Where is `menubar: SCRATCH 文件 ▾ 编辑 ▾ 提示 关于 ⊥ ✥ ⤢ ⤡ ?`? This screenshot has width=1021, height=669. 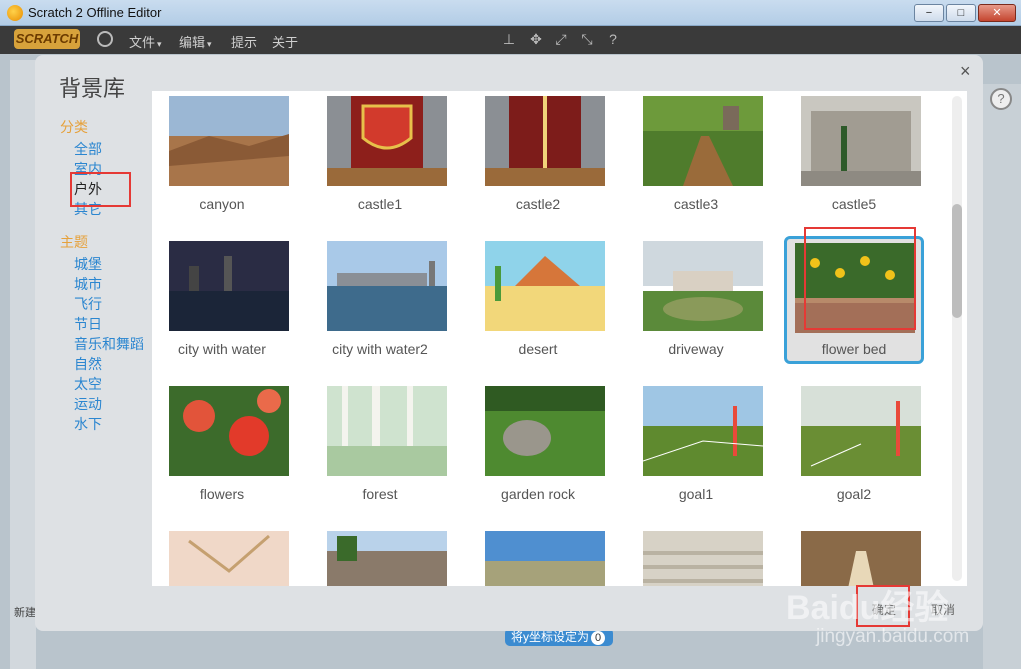
menubar: SCRATCH 文件 ▾ 编辑 ▾ 提示 关于 ⊥ ✥ ⤢ ⤡ ? is located at coordinates (510, 40).